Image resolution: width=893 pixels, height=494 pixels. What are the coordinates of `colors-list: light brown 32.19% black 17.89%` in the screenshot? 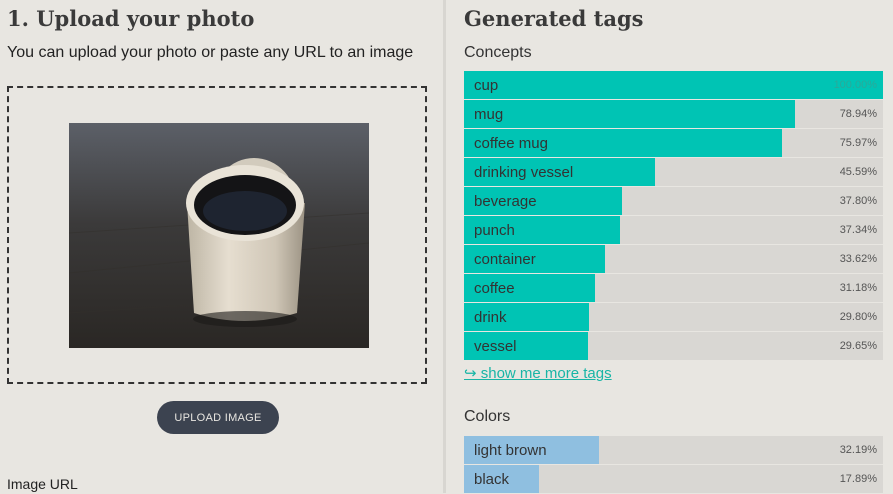 It's located at (673, 465).